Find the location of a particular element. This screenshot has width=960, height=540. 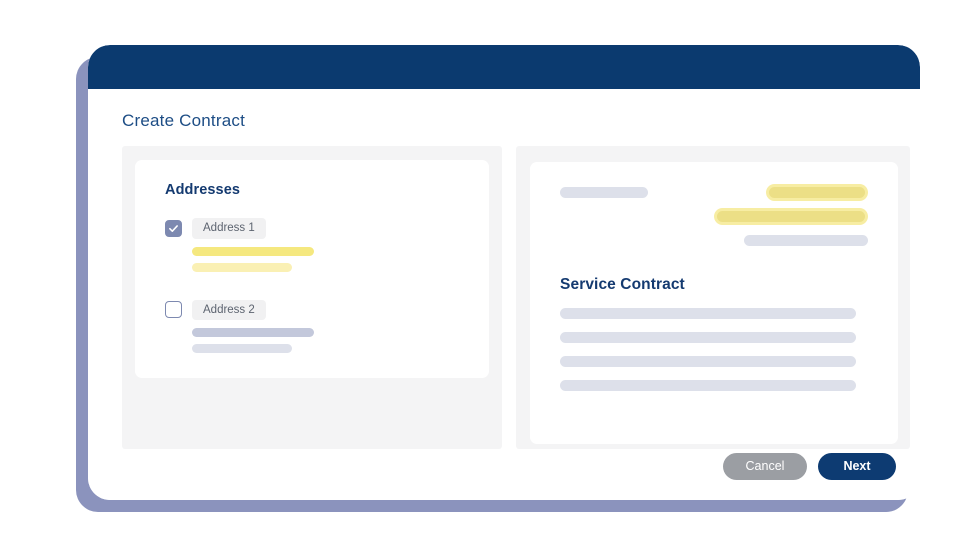

address-1-checkbox is located at coordinates (173, 228).